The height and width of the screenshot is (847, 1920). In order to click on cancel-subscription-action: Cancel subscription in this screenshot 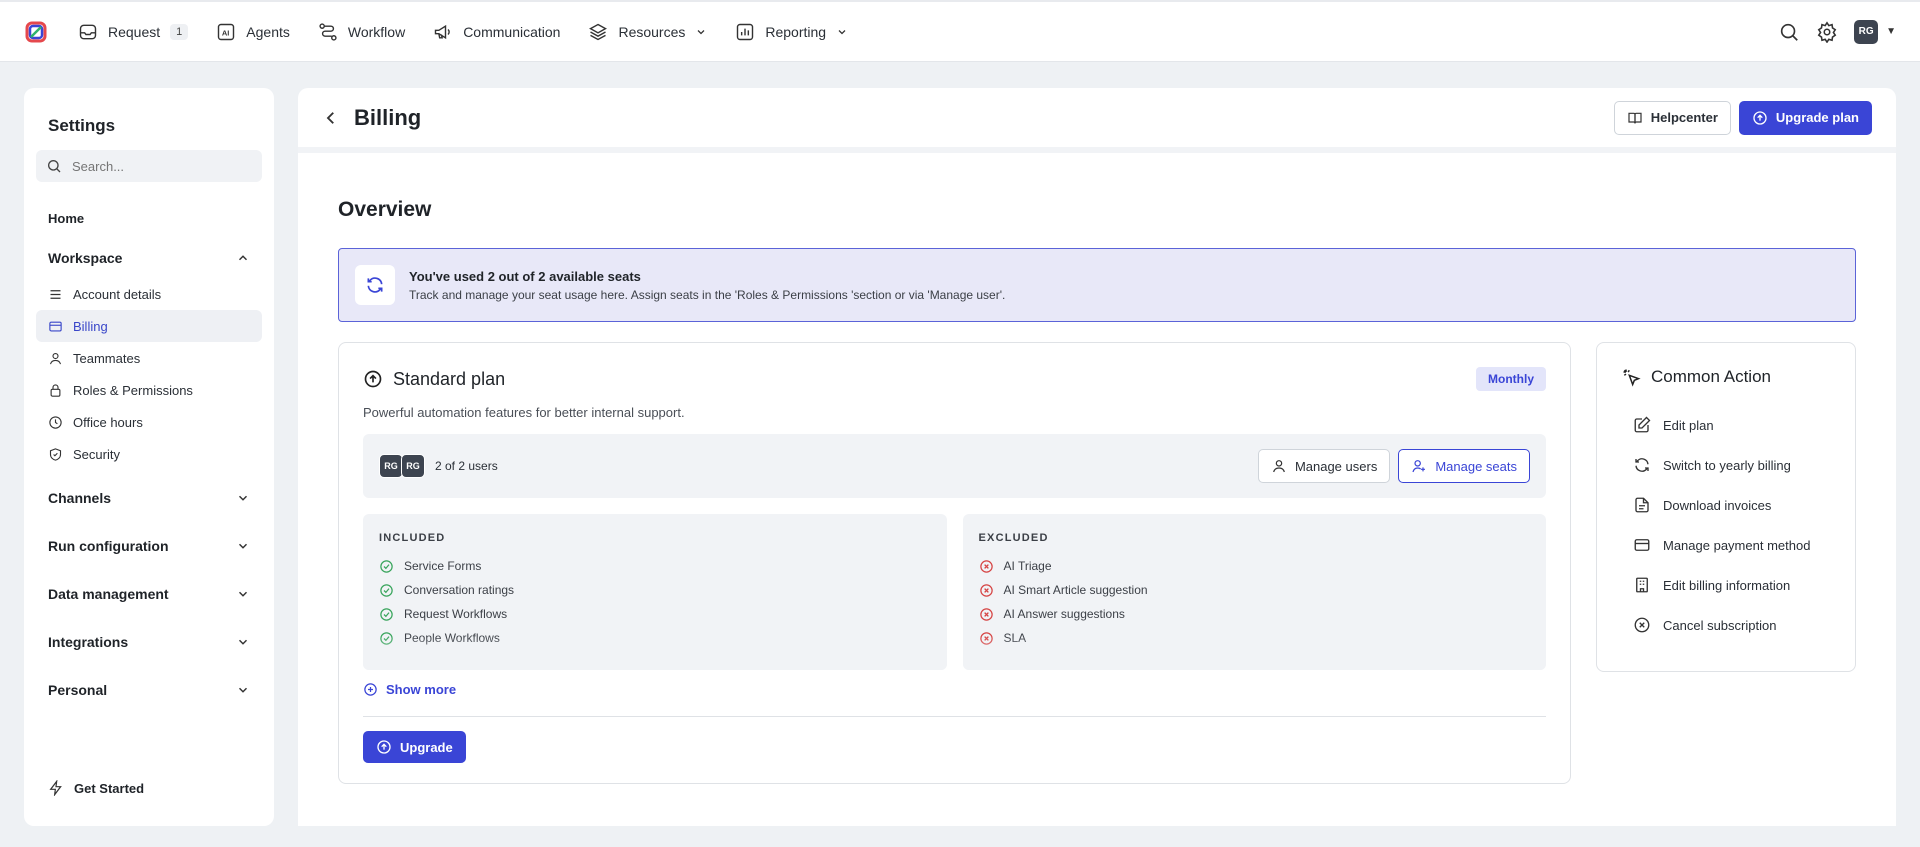, I will do `click(1726, 625)`.